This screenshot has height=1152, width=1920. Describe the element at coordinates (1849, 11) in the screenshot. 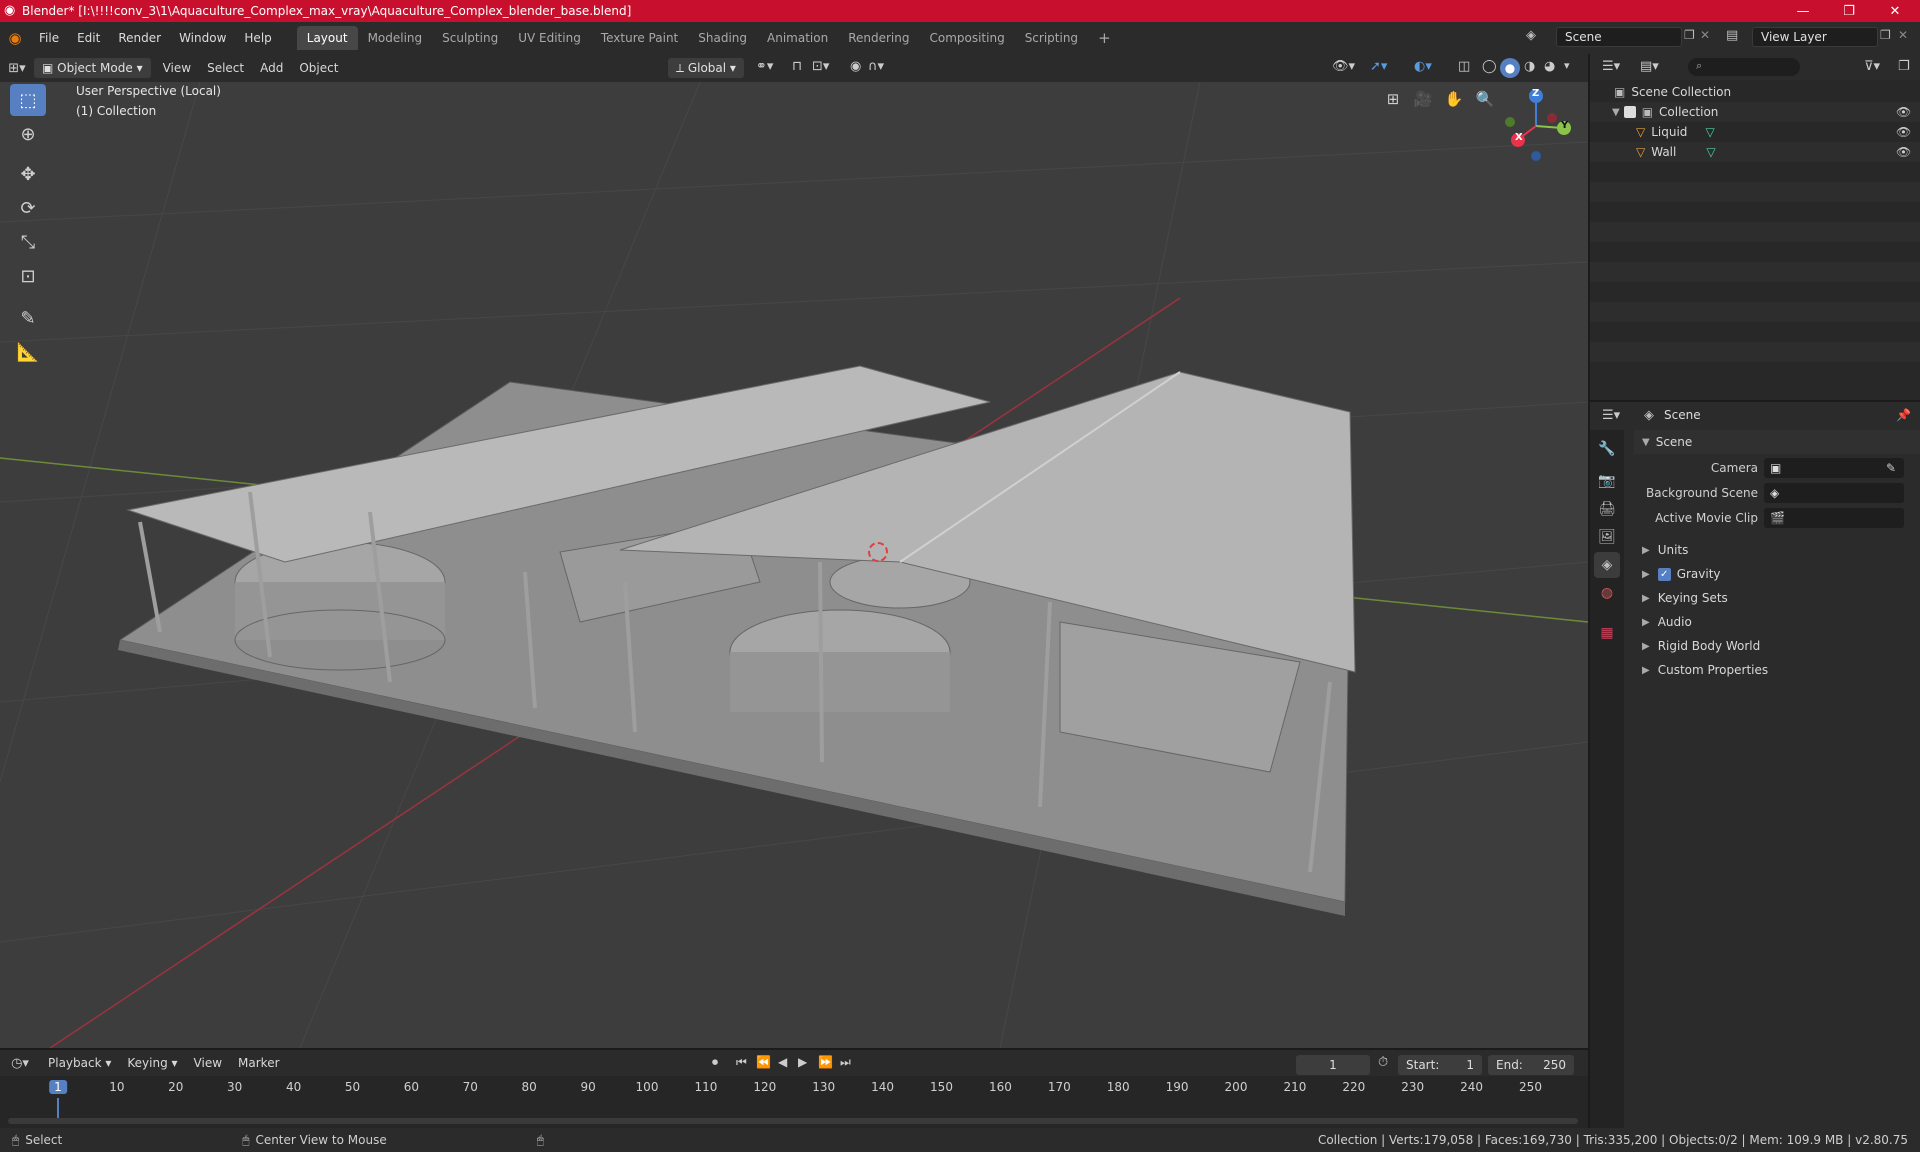

I see `maximize-button: ❐` at that location.